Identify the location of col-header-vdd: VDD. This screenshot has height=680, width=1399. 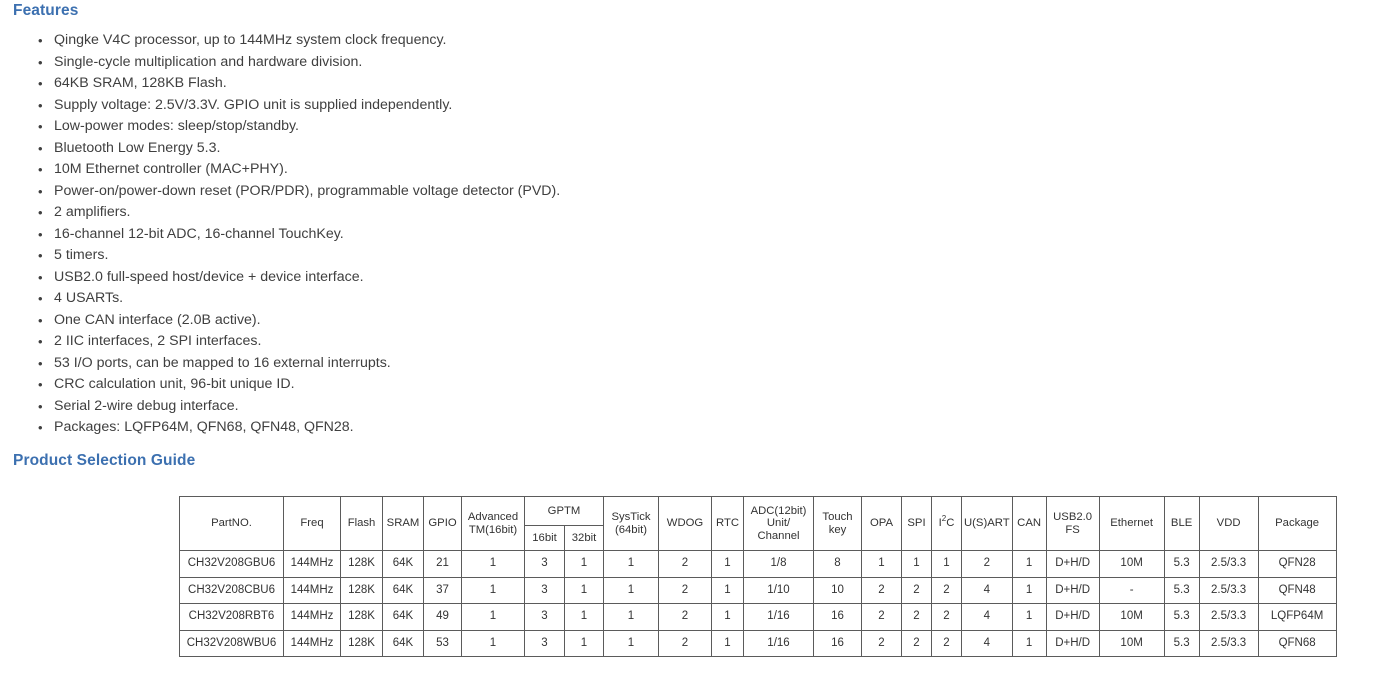
(1228, 523).